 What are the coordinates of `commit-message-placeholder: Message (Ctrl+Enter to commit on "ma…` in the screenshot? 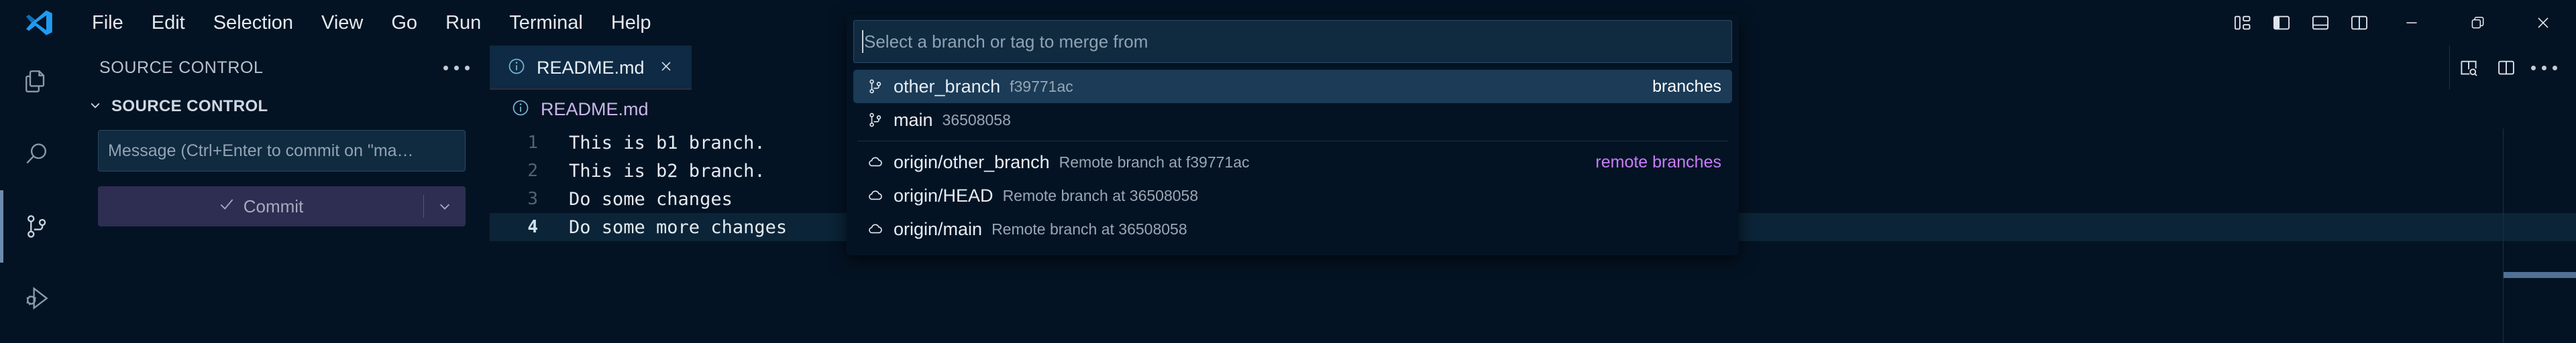 It's located at (261, 150).